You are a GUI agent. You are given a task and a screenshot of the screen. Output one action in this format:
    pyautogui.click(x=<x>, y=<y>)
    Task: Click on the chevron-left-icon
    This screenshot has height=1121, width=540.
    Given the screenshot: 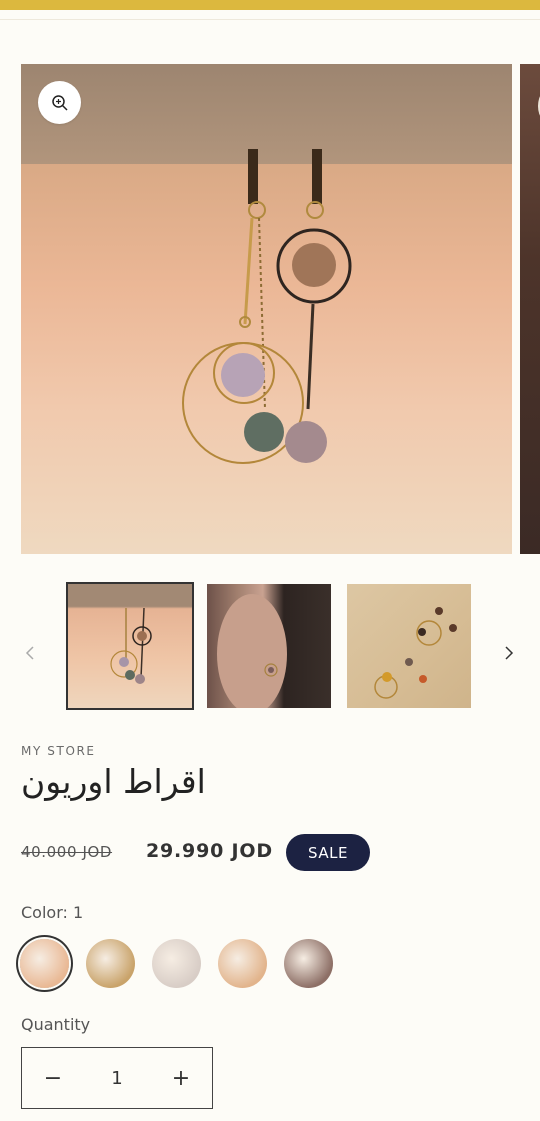 What is the action you would take?
    pyautogui.click(x=29, y=653)
    